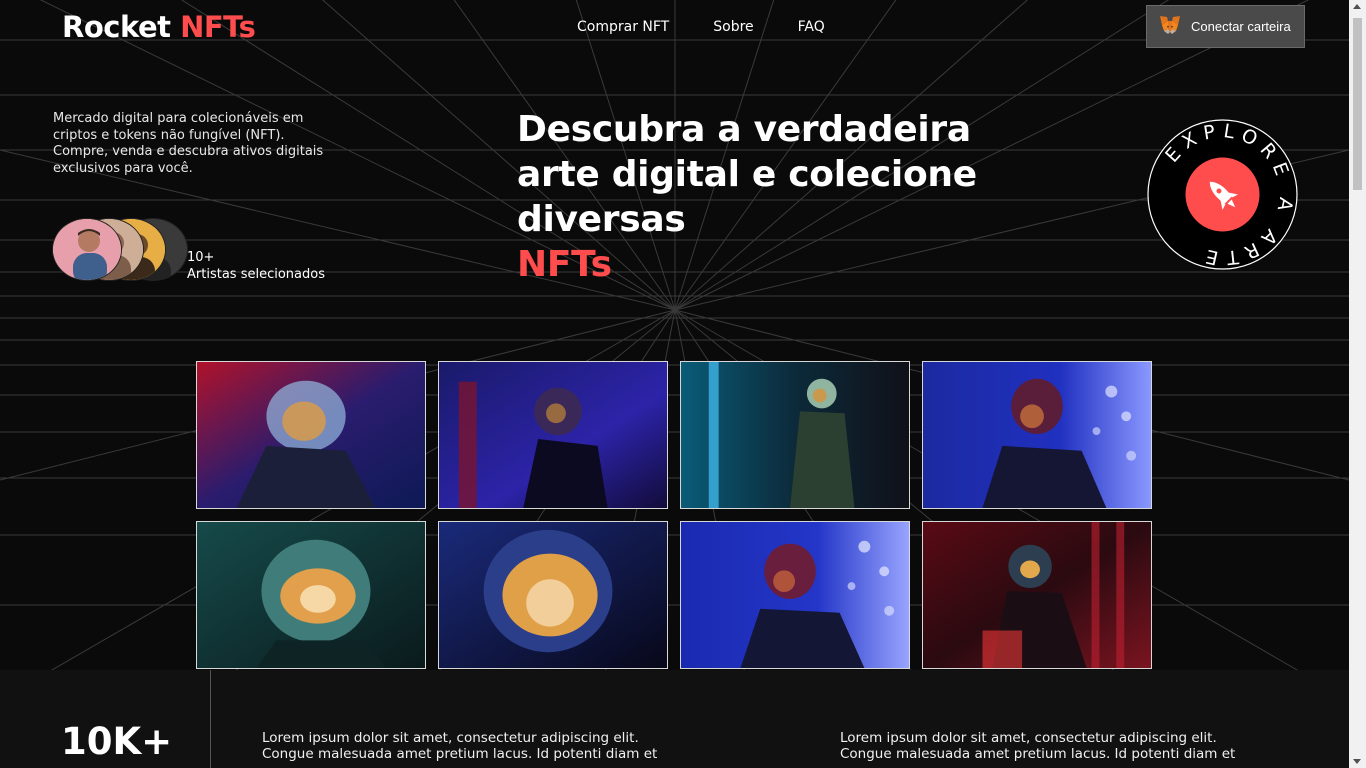 Image resolution: width=1366 pixels, height=768 pixels. Describe the element at coordinates (87, 249) in the screenshot. I see `avatar` at that location.